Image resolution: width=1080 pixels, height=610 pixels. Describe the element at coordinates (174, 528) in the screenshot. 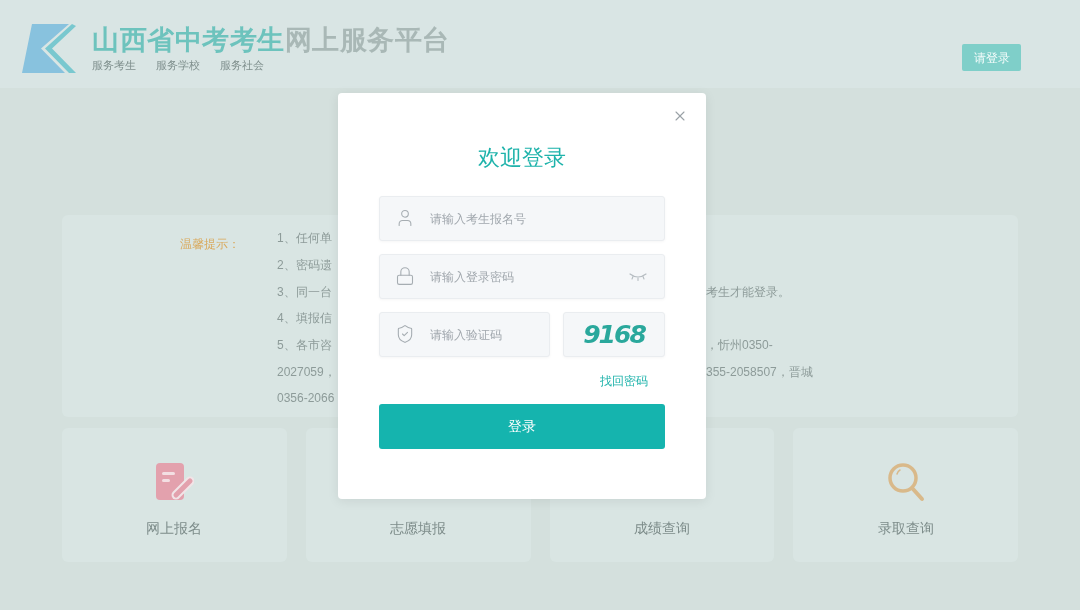

I see `service-label: 网上报名` at that location.